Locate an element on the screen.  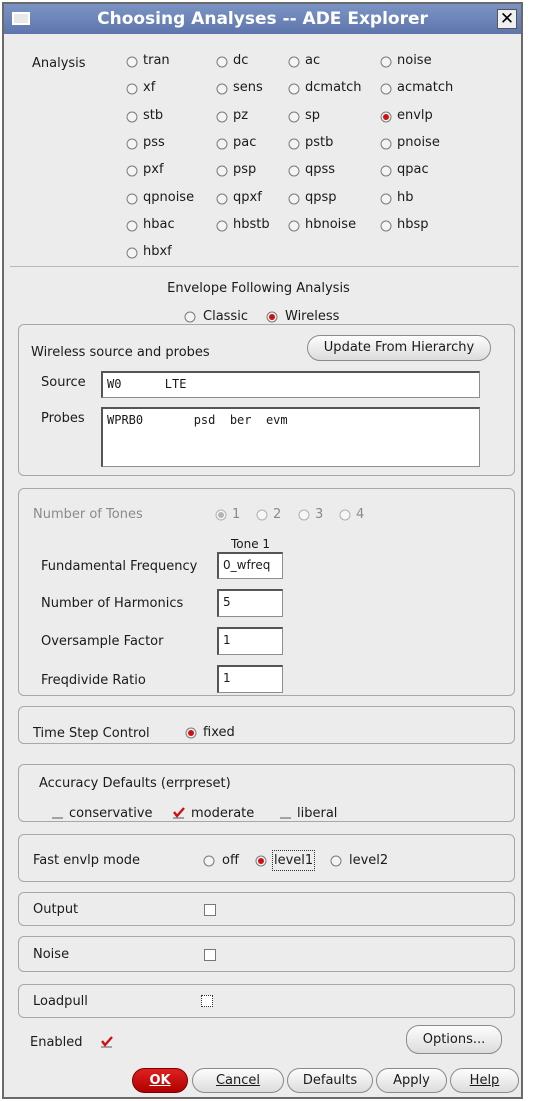
analysis-radio-hbsp is located at coordinates (386, 226).